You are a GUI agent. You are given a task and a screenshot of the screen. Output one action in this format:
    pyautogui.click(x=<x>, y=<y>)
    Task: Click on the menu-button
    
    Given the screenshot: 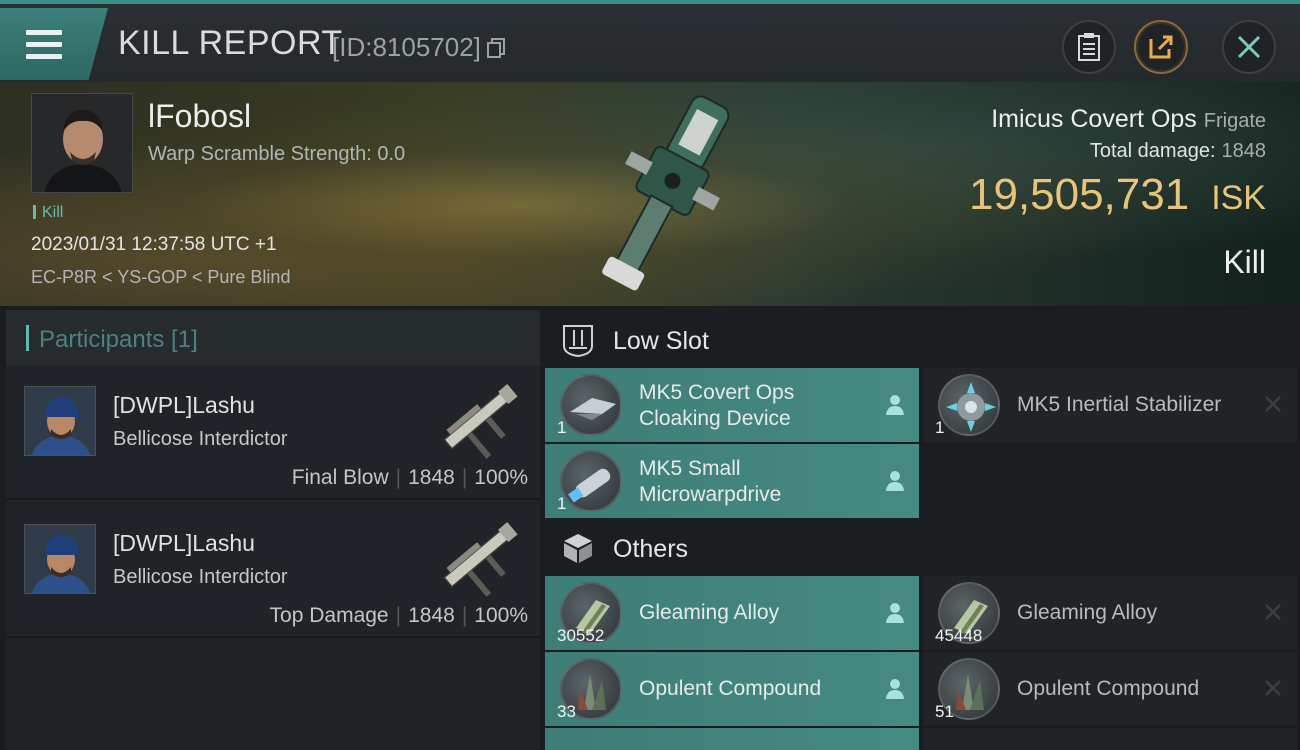 What is the action you would take?
    pyautogui.click(x=54, y=44)
    